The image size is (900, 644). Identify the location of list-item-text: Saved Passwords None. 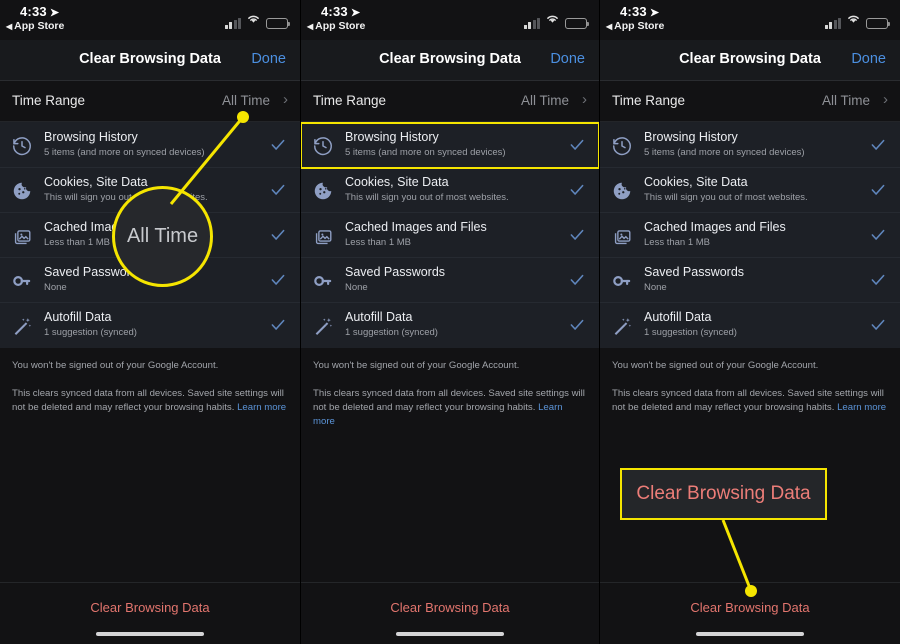
(752, 280).